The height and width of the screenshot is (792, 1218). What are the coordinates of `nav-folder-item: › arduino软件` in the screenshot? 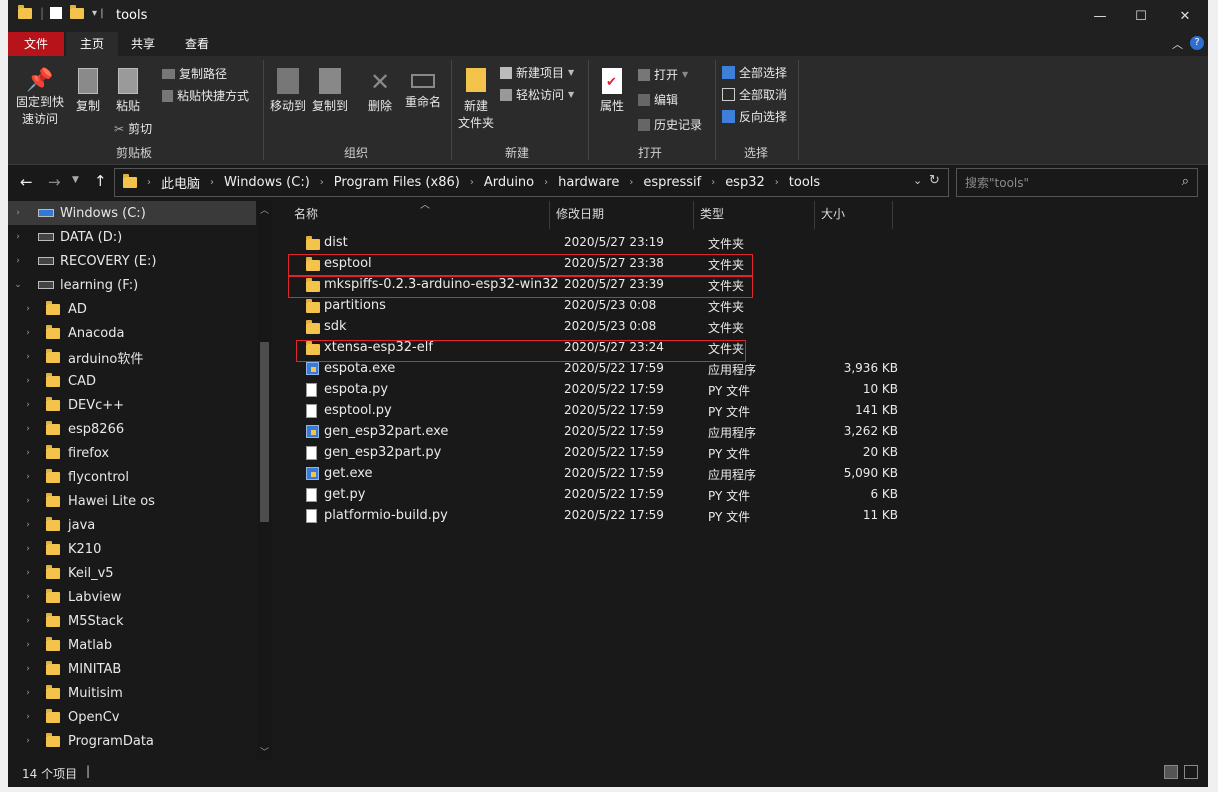 It's located at (132, 357).